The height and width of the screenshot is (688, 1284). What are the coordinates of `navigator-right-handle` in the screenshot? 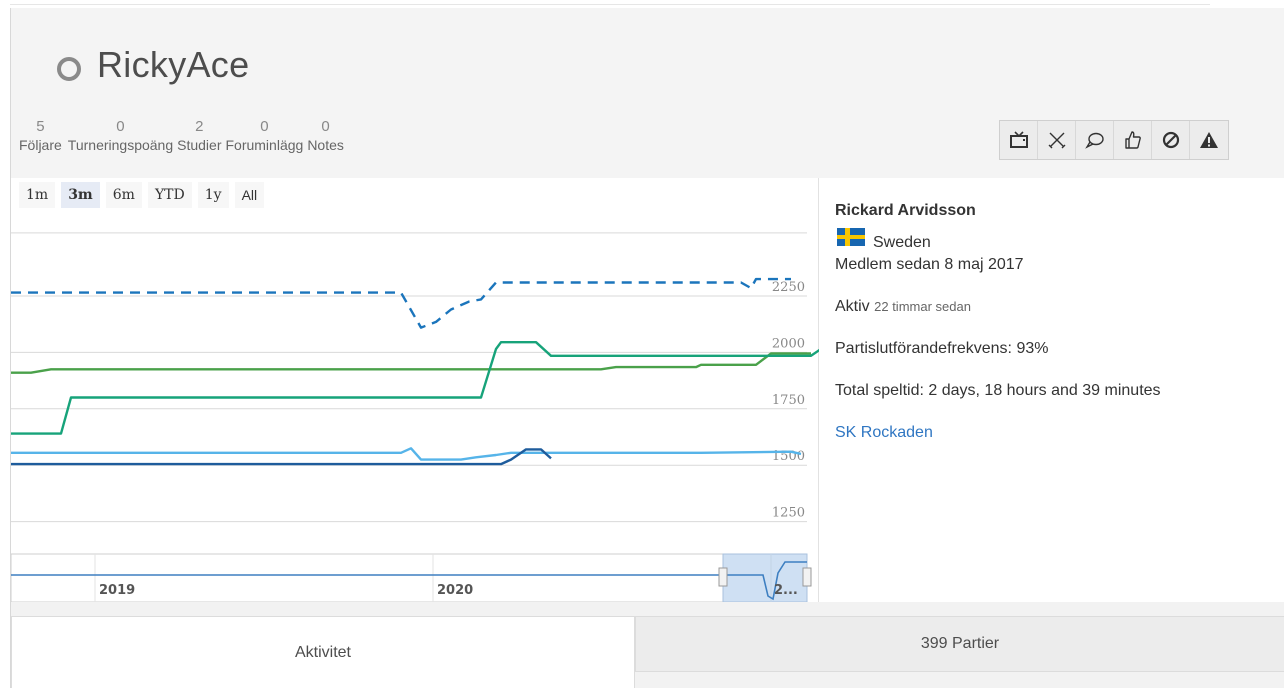 It's located at (807, 577).